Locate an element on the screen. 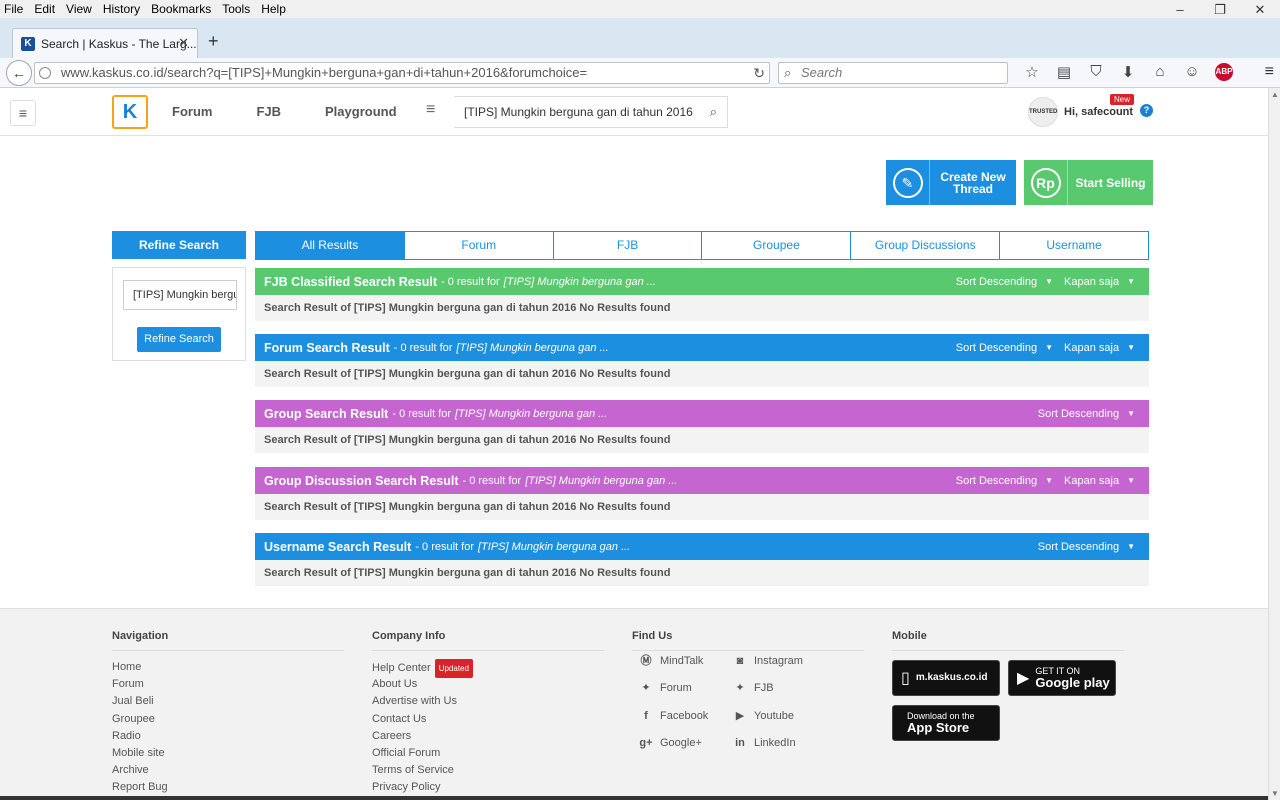  social-forum: ✦ Forum is located at coordinates (664, 688).